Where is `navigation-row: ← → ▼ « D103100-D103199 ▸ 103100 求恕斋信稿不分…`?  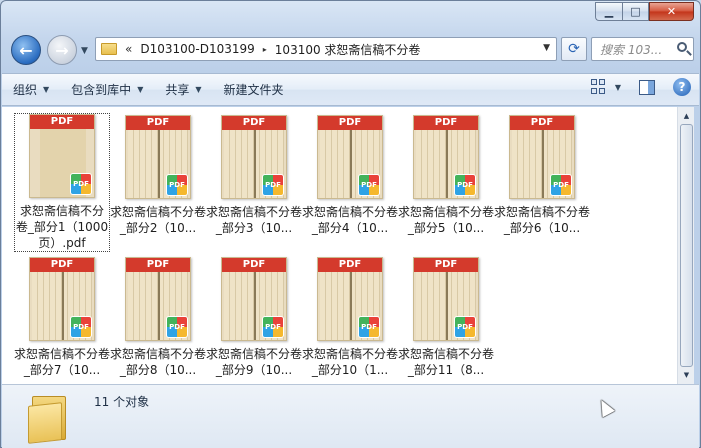 navigation-row: ← → ▼ « D103100-D103199 ▸ 103100 求恕斋信稿不分… is located at coordinates (351, 51).